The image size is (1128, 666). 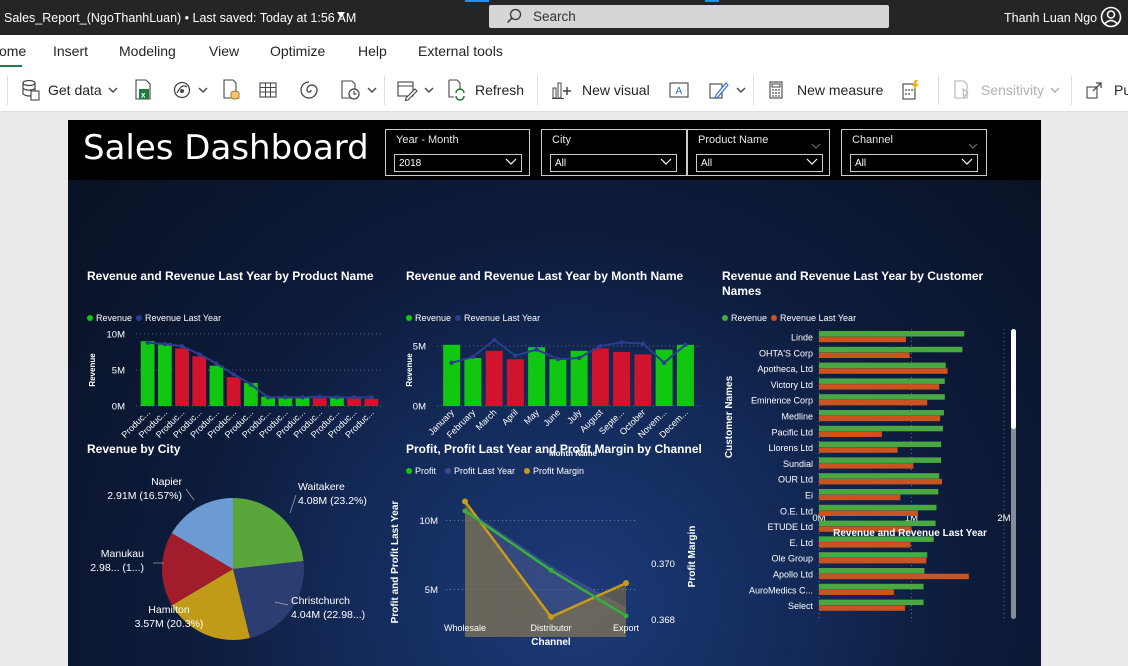 What do you see at coordinates (415, 90) in the screenshot?
I see `transform-data-button` at bounding box center [415, 90].